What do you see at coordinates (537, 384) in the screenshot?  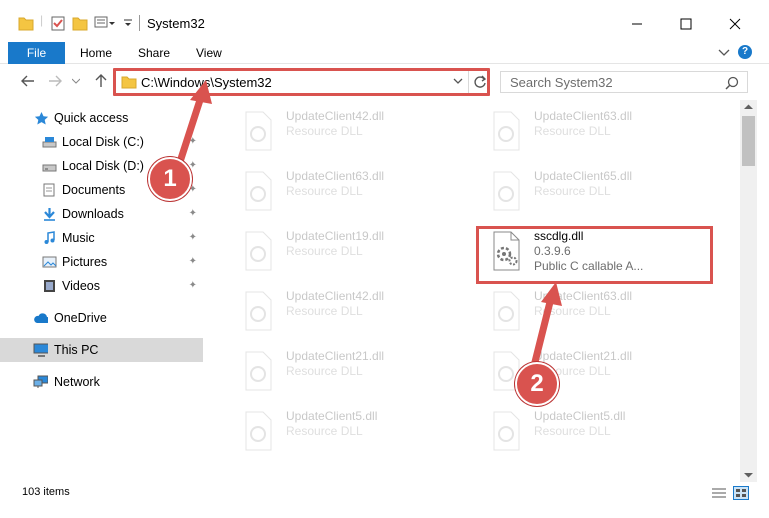 I see `step-2-badge: 2` at bounding box center [537, 384].